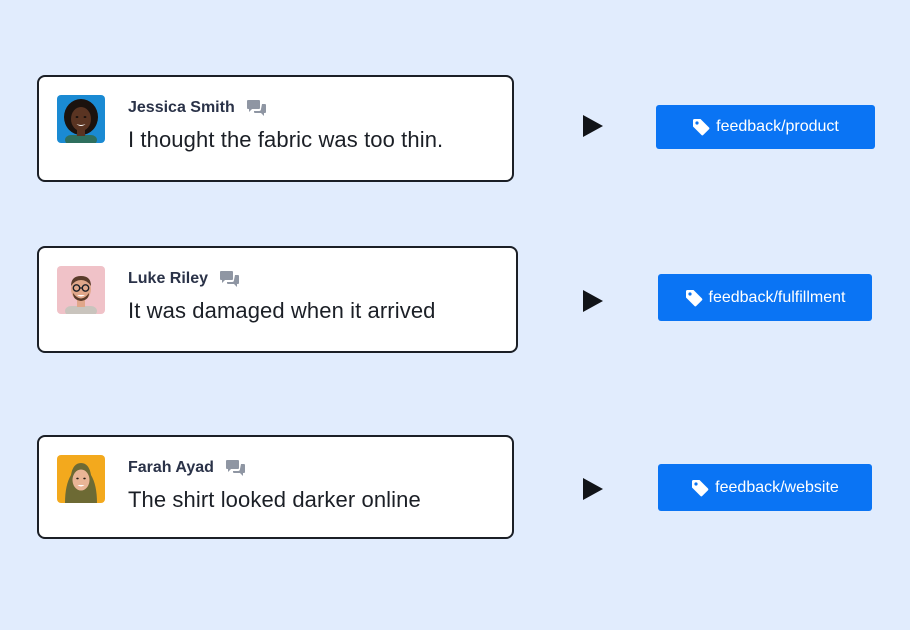  I want to click on author-name: Luke Riley, so click(184, 279).